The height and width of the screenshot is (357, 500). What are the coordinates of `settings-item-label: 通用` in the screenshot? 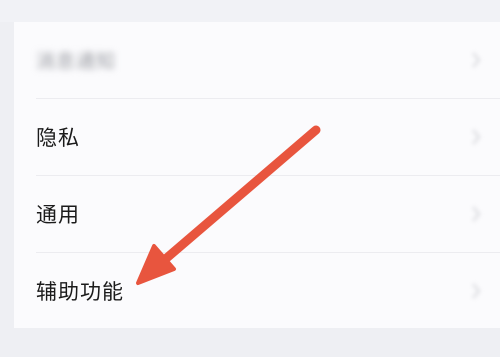 It's located at (58, 215).